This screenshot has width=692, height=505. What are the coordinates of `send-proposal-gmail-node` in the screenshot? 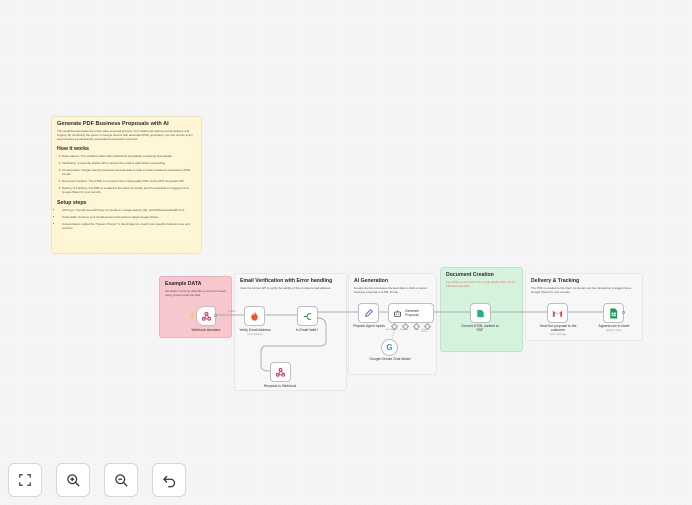 It's located at (557, 313).